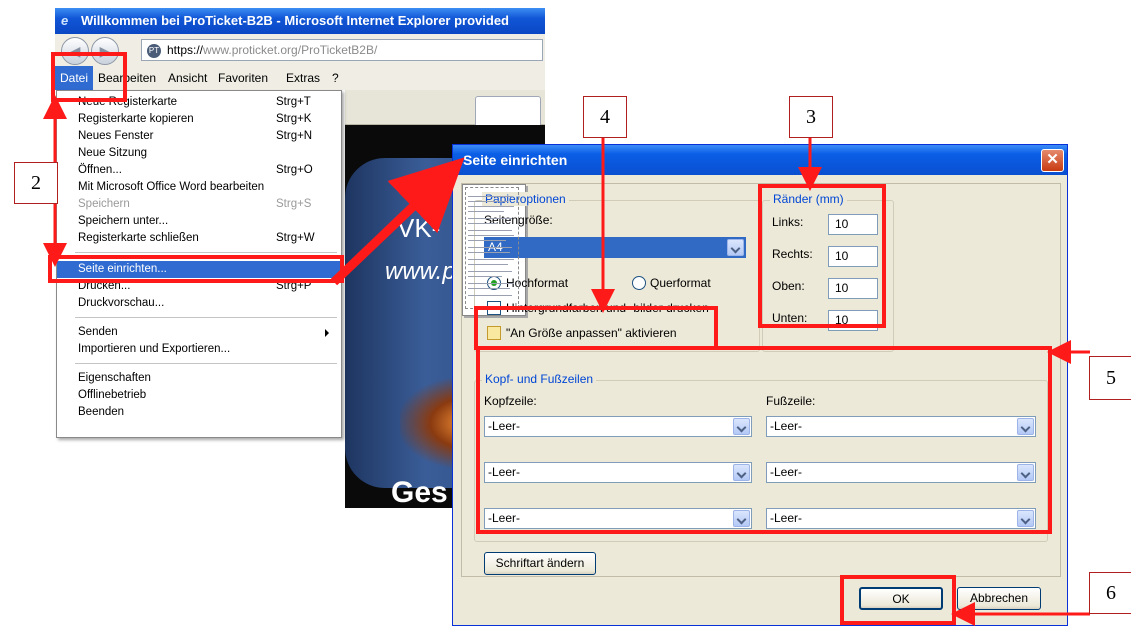  What do you see at coordinates (36, 183) in the screenshot?
I see `callout-2: 2` at bounding box center [36, 183].